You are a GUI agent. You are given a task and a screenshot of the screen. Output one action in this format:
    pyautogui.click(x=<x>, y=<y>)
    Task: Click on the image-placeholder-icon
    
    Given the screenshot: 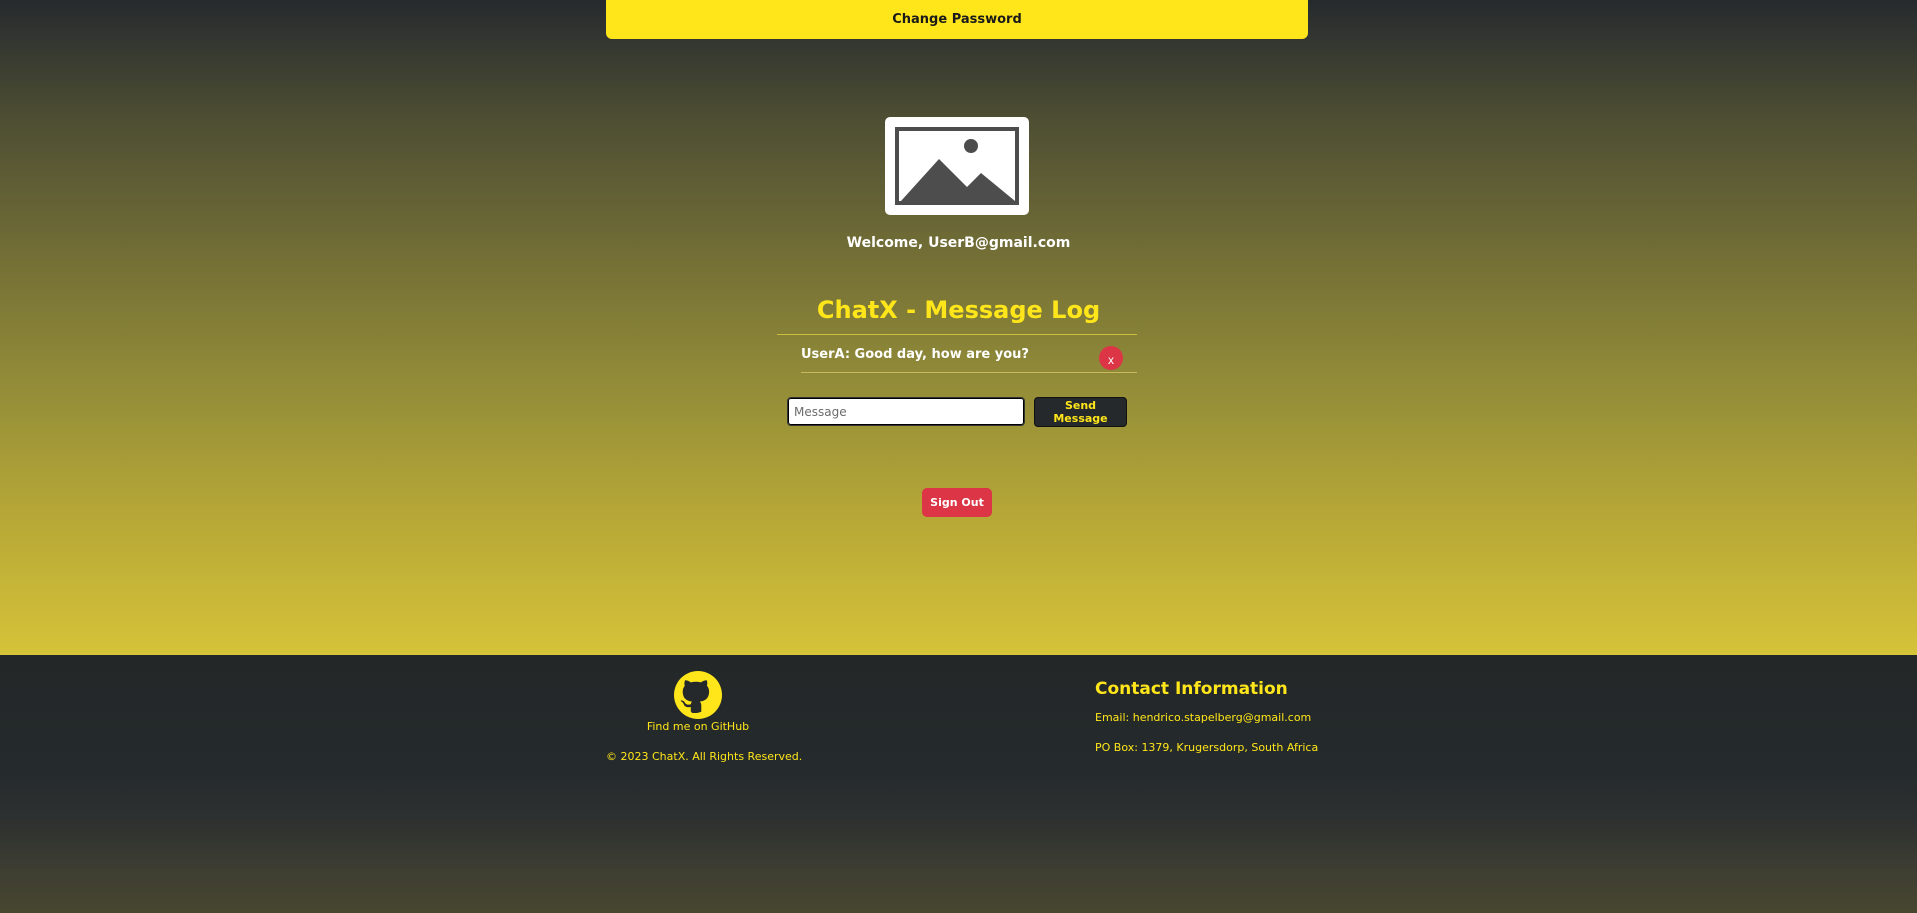 What is the action you would take?
    pyautogui.click(x=957, y=166)
    